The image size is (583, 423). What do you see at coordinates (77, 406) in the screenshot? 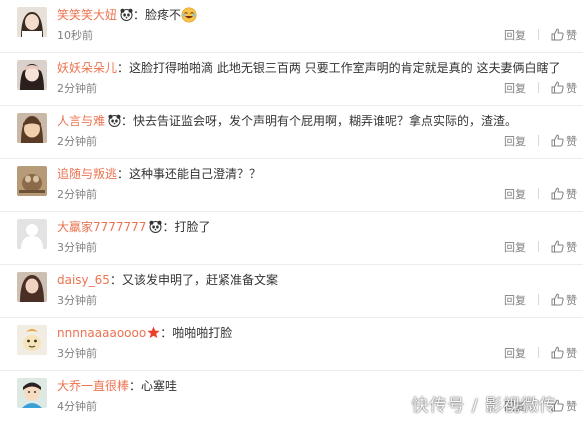
I see `comment-time: 4分钟前` at bounding box center [77, 406].